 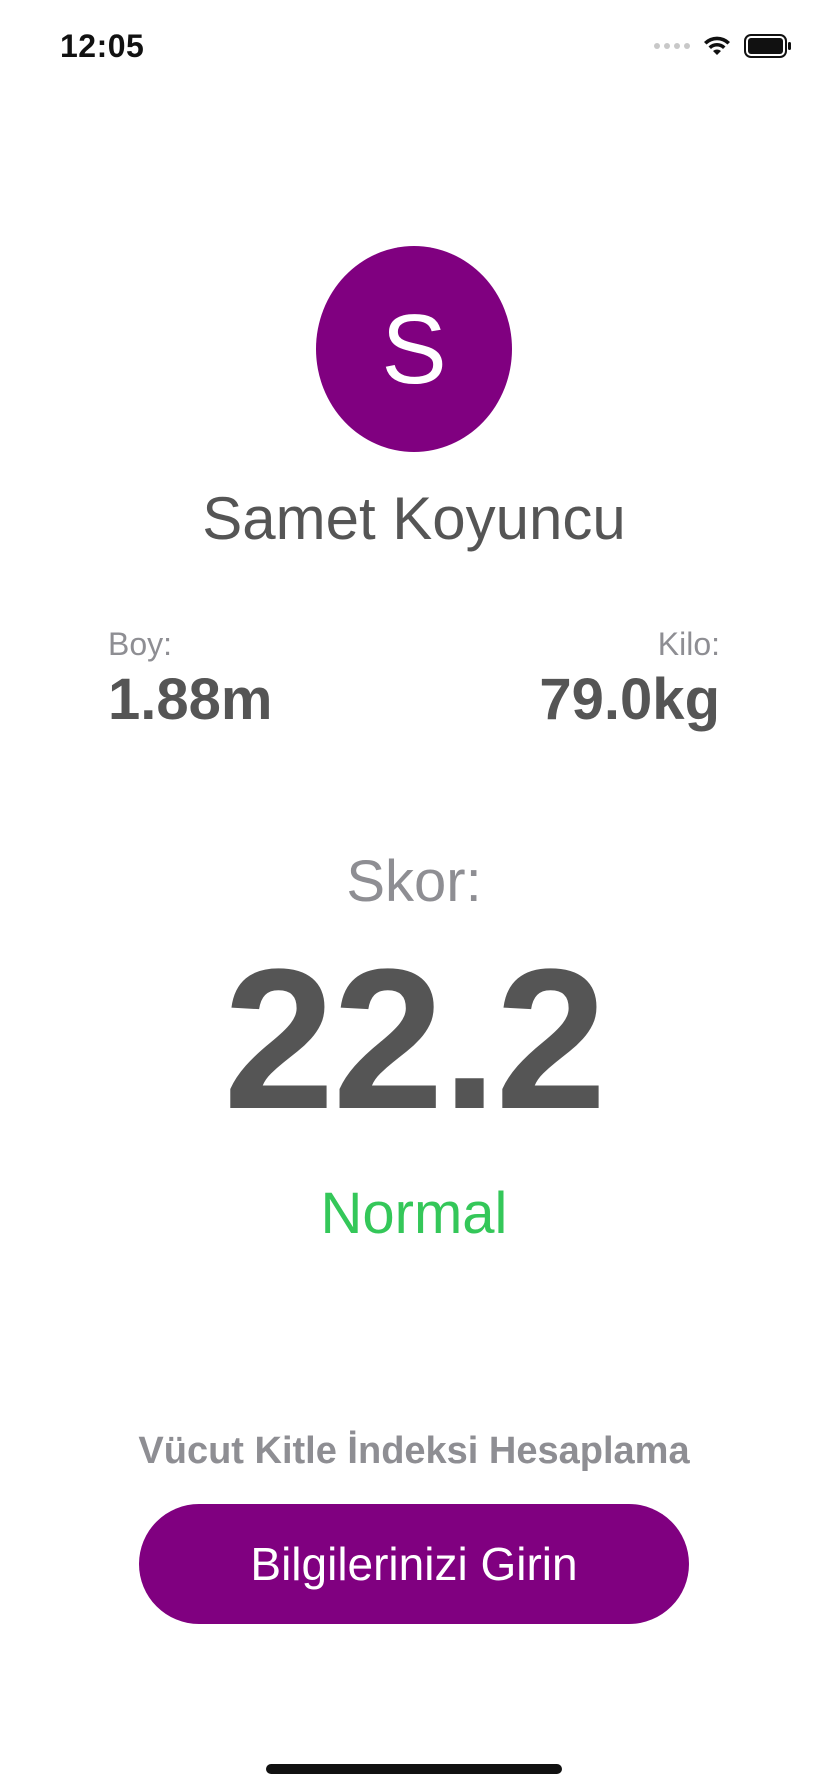 What do you see at coordinates (672, 46) in the screenshot?
I see `cellular-signal-icon` at bounding box center [672, 46].